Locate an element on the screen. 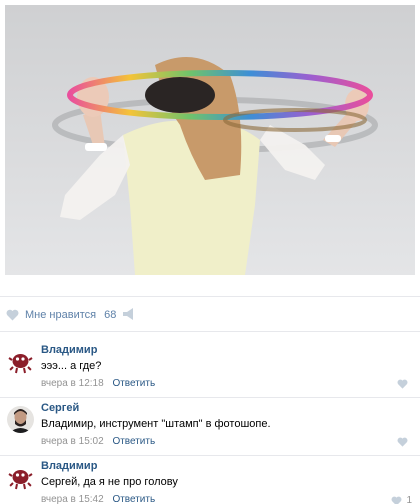 This screenshot has height=504, width=420. comment-text: Сергей, да я не про голову is located at coordinates (109, 482).